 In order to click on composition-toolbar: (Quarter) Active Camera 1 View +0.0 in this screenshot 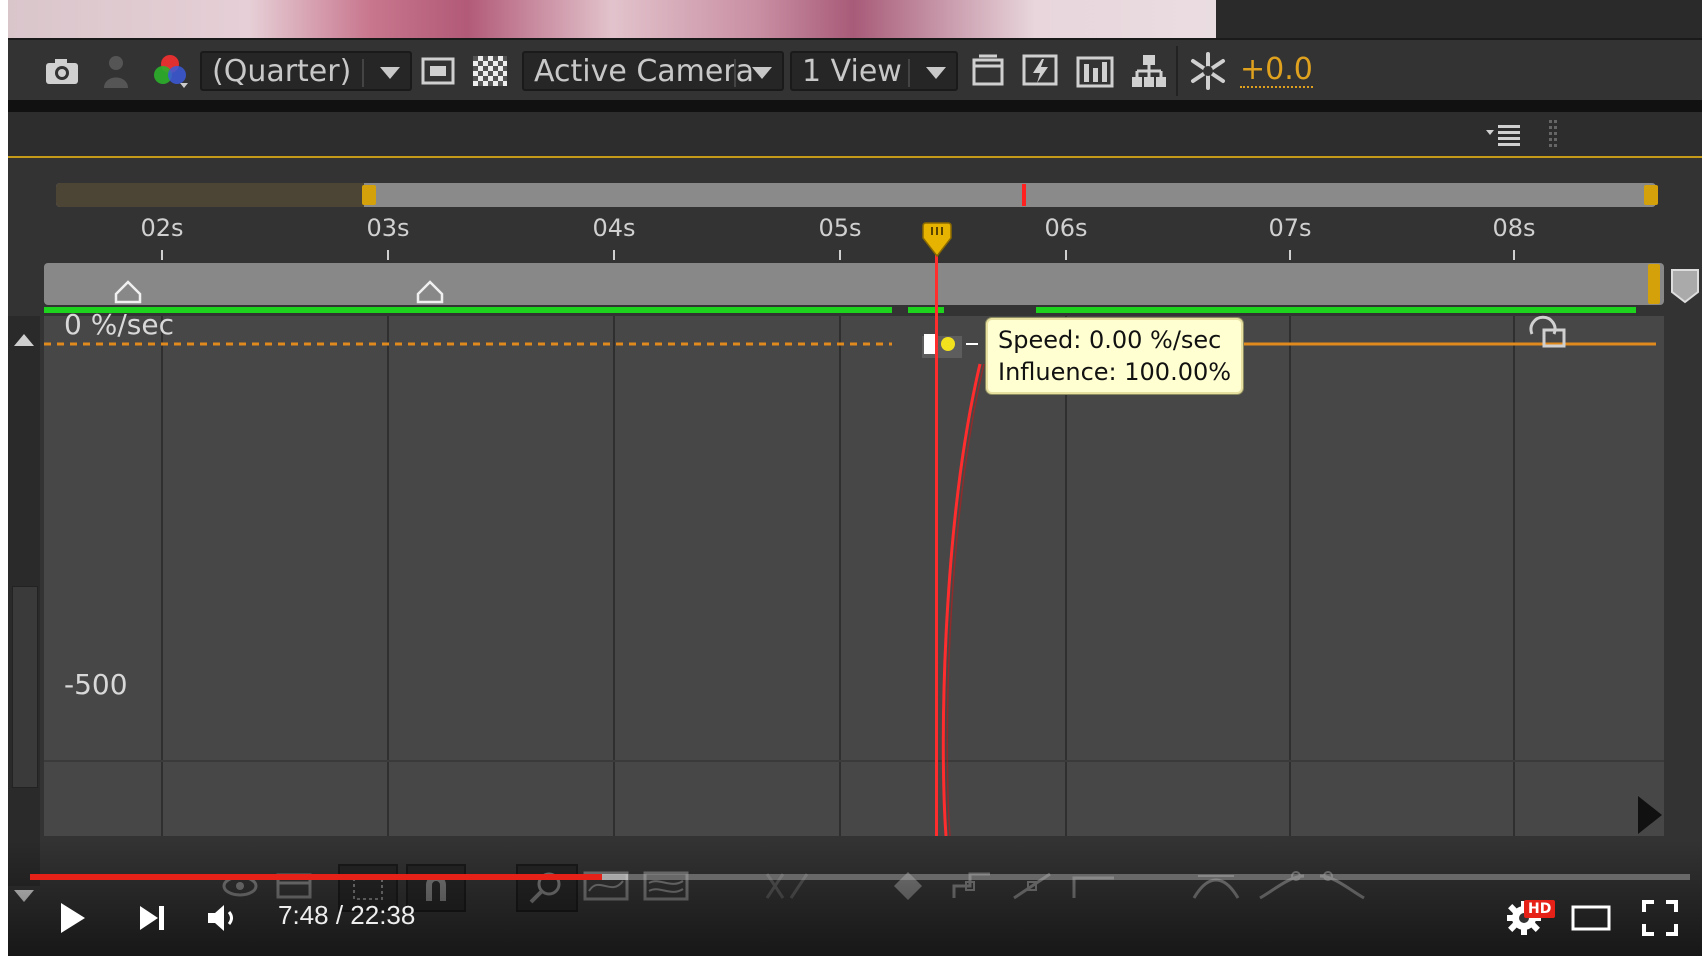, I will do `click(855, 69)`.